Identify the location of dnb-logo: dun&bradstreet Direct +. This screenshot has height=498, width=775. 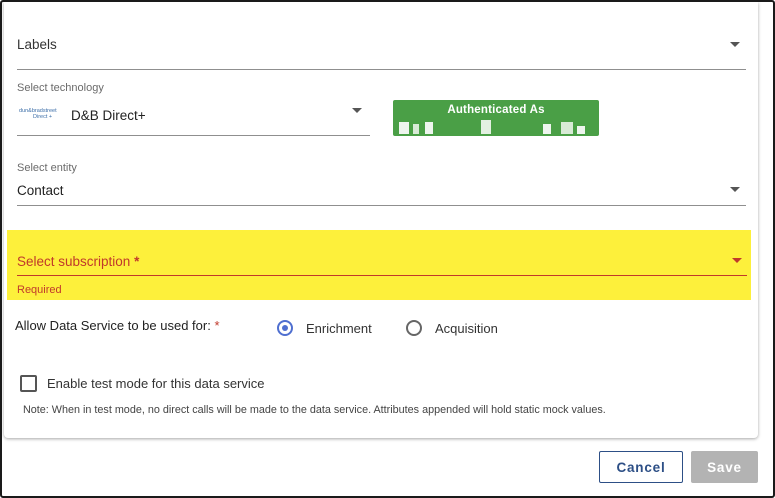
(44, 116).